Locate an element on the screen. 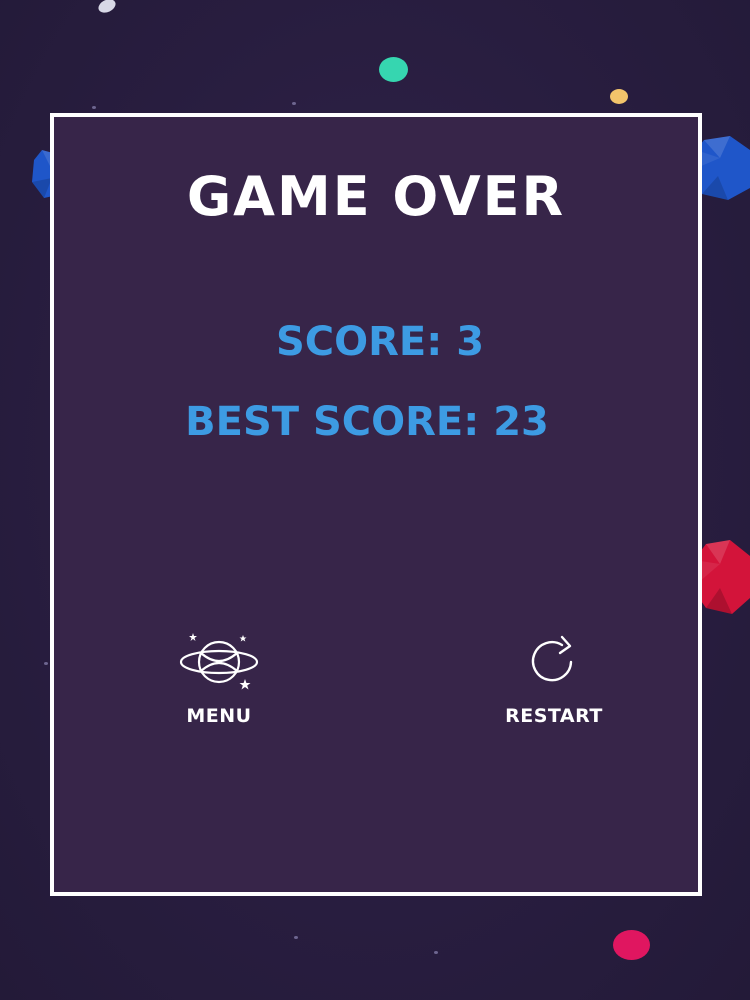 The width and height of the screenshot is (750, 1000). menu-button: MENU is located at coordinates (219, 684).